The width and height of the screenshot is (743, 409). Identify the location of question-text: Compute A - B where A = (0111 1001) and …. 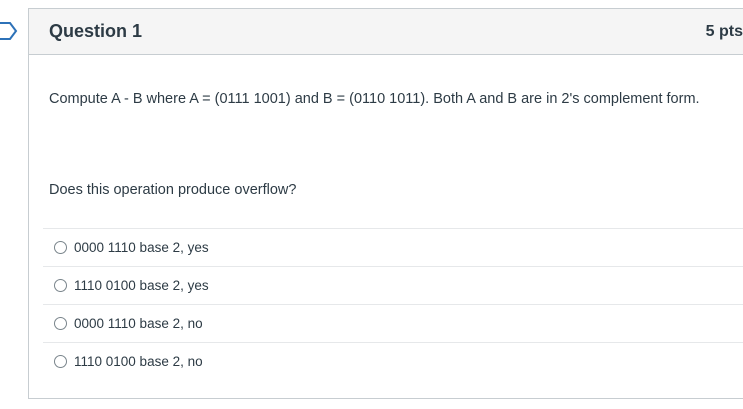
(374, 99).